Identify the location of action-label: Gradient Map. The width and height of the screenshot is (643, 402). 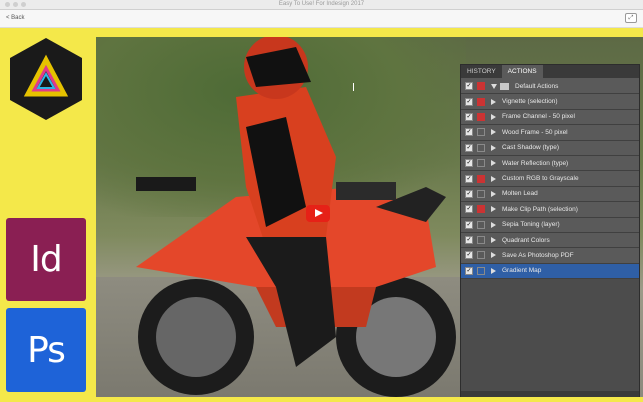
(522, 271).